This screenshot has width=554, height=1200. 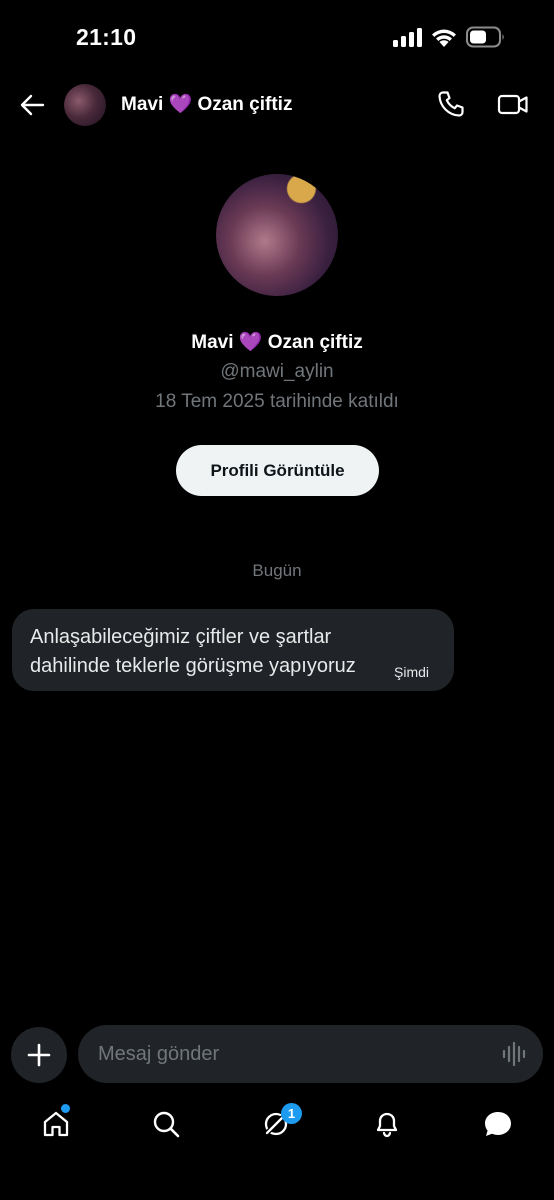 I want to click on profile-avatar, so click(x=277, y=235).